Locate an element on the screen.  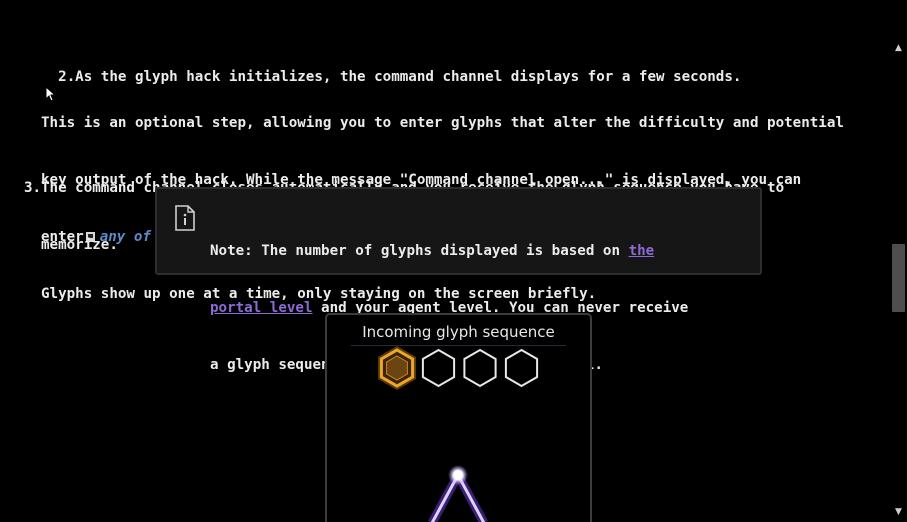
vertical-scrollbar: ▲ ▼ is located at coordinates (898, 281).